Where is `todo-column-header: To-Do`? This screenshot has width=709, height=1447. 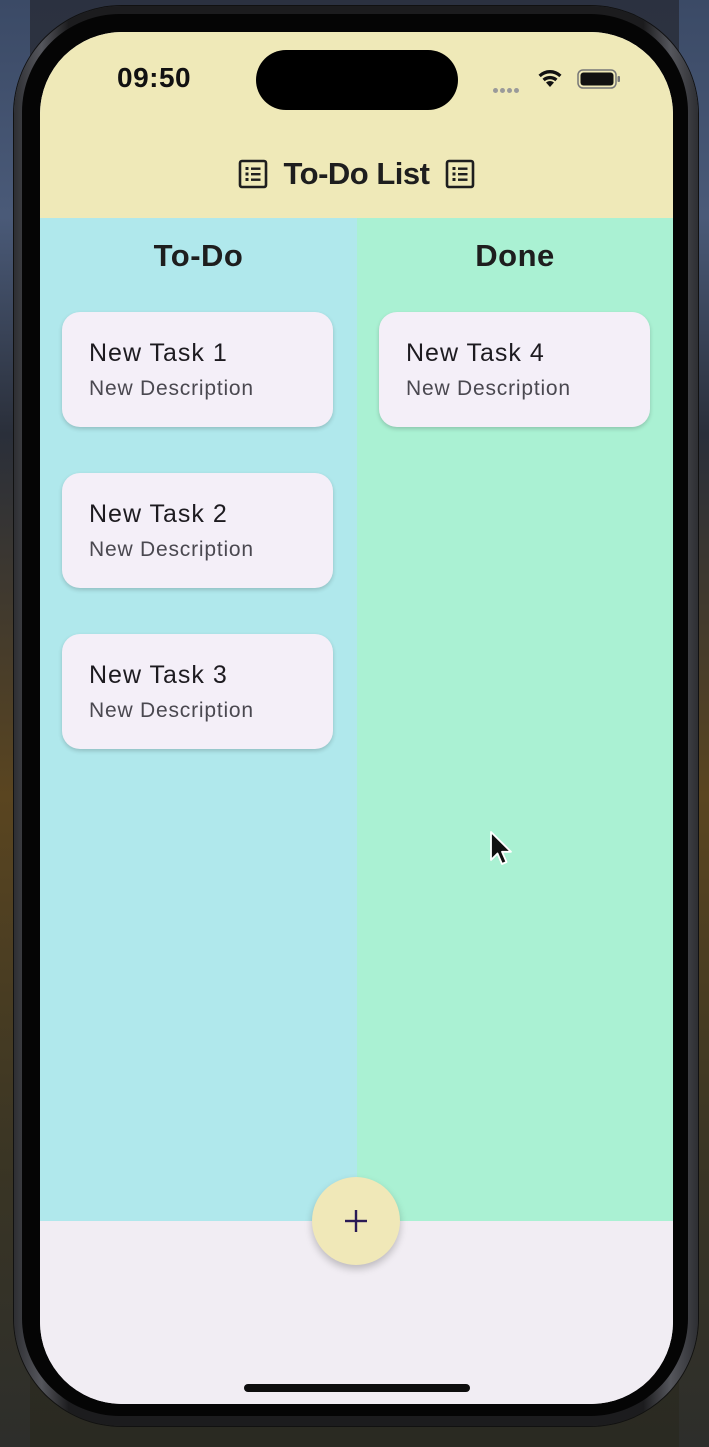 todo-column-header: To-Do is located at coordinates (198, 255).